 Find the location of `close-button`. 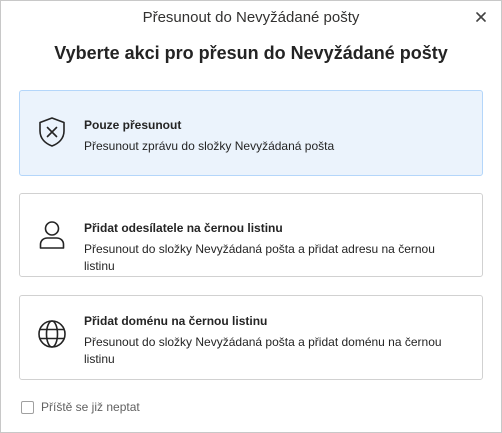

close-button is located at coordinates (481, 17).